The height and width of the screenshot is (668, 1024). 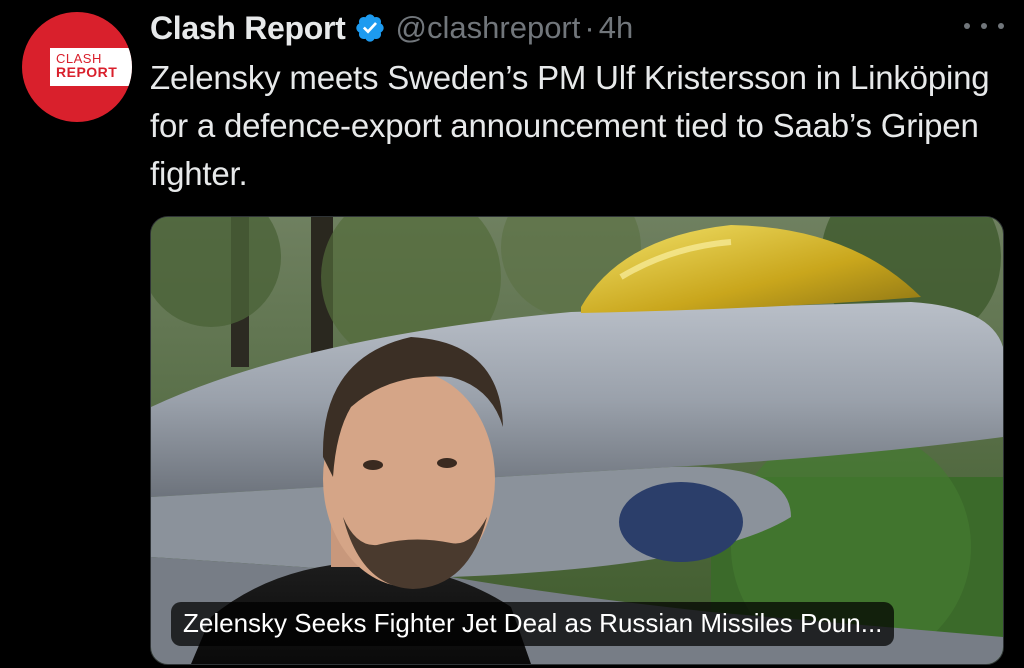 What do you see at coordinates (248, 28) in the screenshot?
I see `display-name: Clash Report` at bounding box center [248, 28].